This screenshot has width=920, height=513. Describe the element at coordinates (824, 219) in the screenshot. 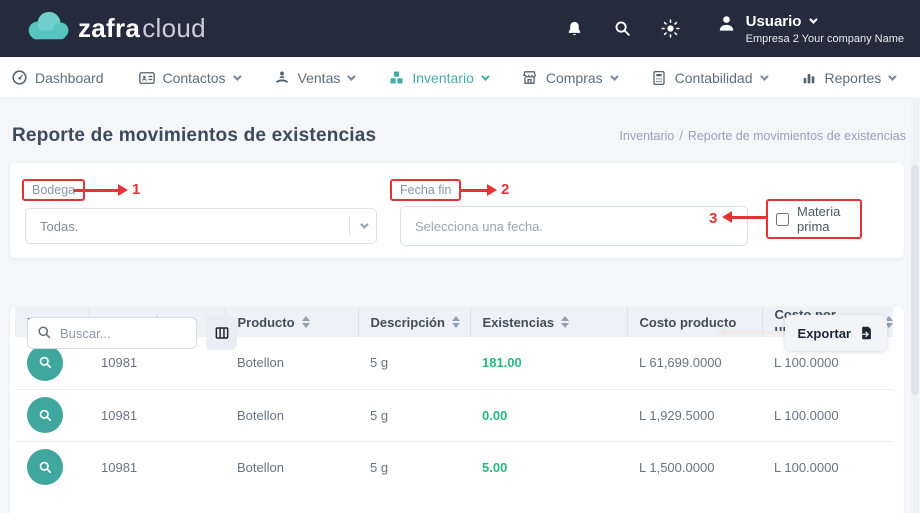

I see `materia-prima-label: Materia prima` at that location.